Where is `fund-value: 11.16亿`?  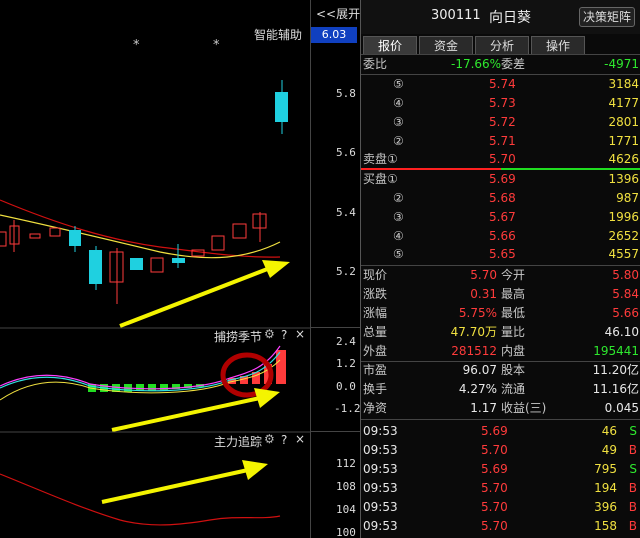
fund-value: 11.16亿 is located at coordinates (615, 389).